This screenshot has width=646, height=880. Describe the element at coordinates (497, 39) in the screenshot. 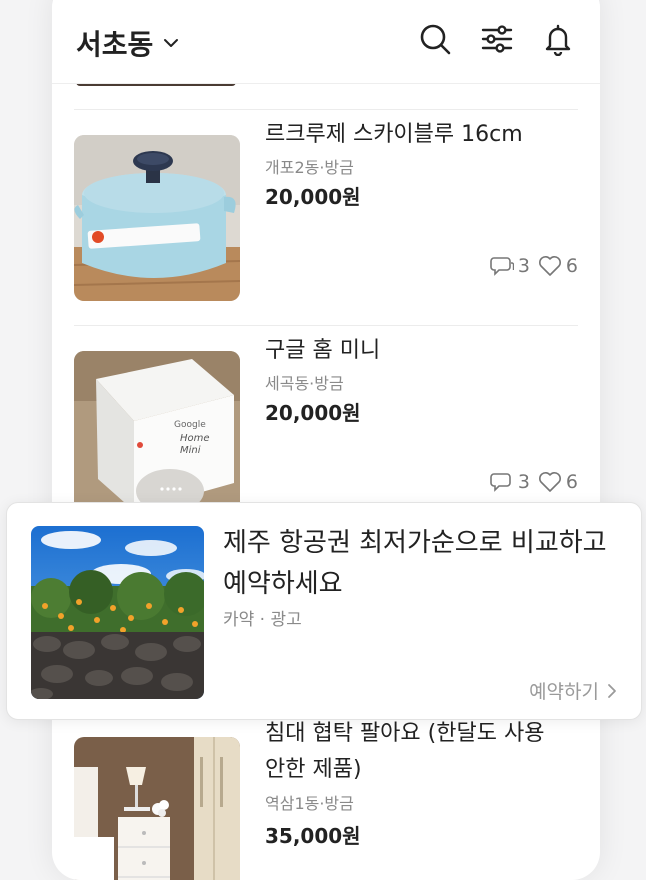

I see `filter-icon` at that location.